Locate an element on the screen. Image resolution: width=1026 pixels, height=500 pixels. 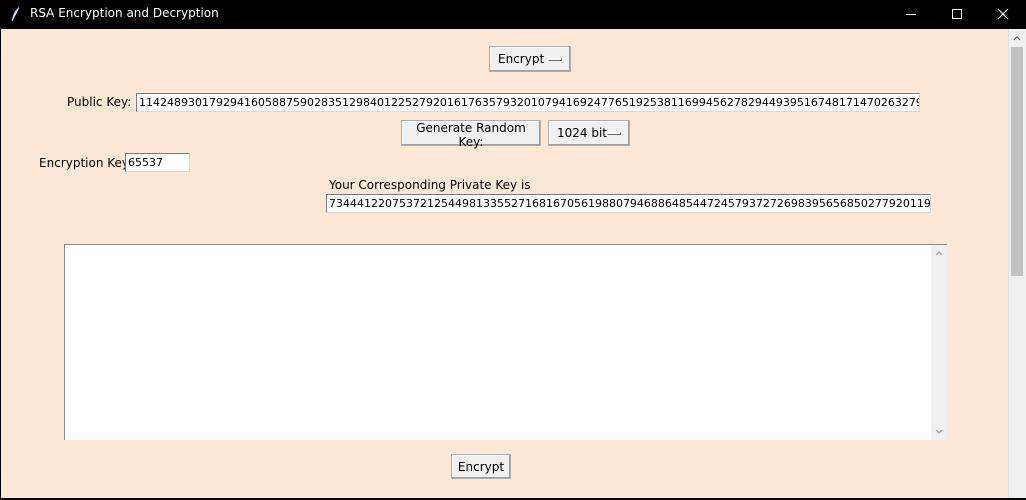
encrypt-button: Encrypt is located at coordinates (481, 466).